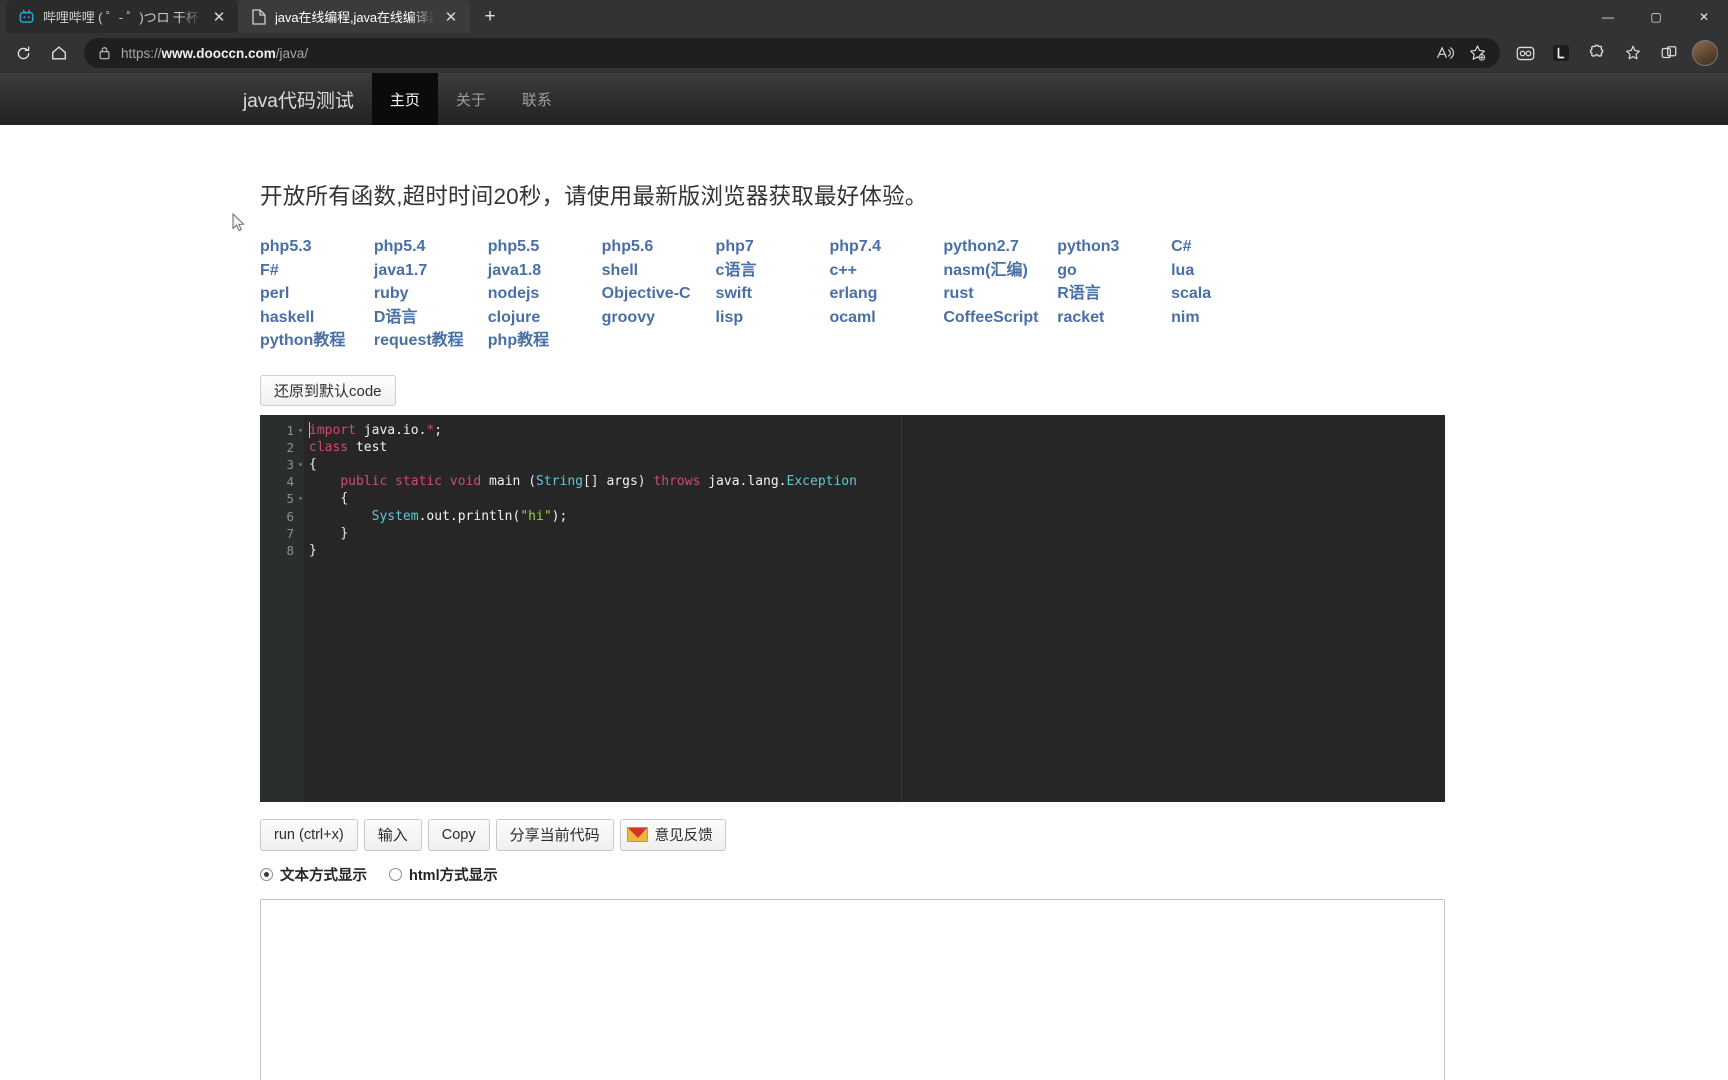  I want to click on lang-link: nodejs, so click(545, 294).